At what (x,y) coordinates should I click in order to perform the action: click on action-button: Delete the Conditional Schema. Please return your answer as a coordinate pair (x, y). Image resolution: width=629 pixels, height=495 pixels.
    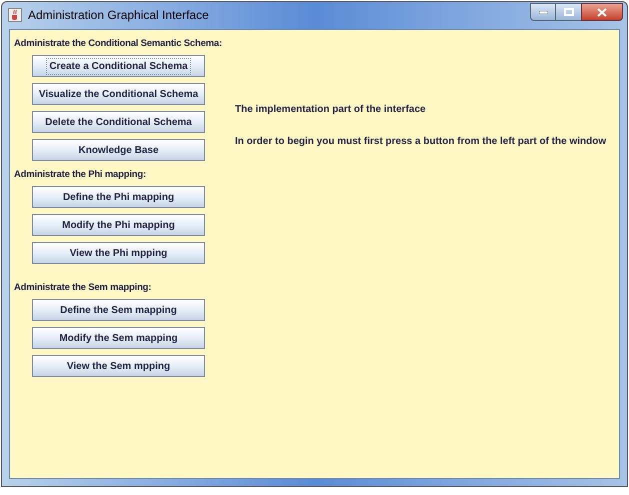
    Looking at the image, I should click on (118, 122).